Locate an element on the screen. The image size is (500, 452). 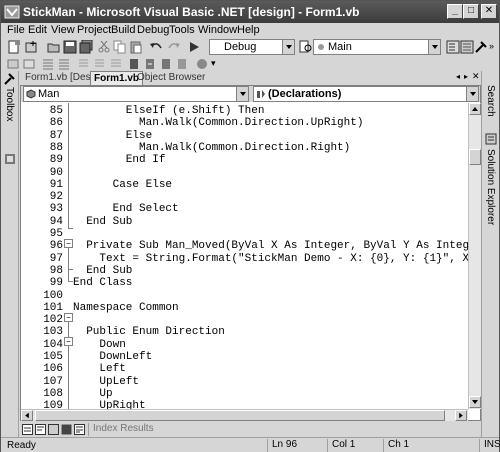
maximize-button: □ is located at coordinates (471, 11).